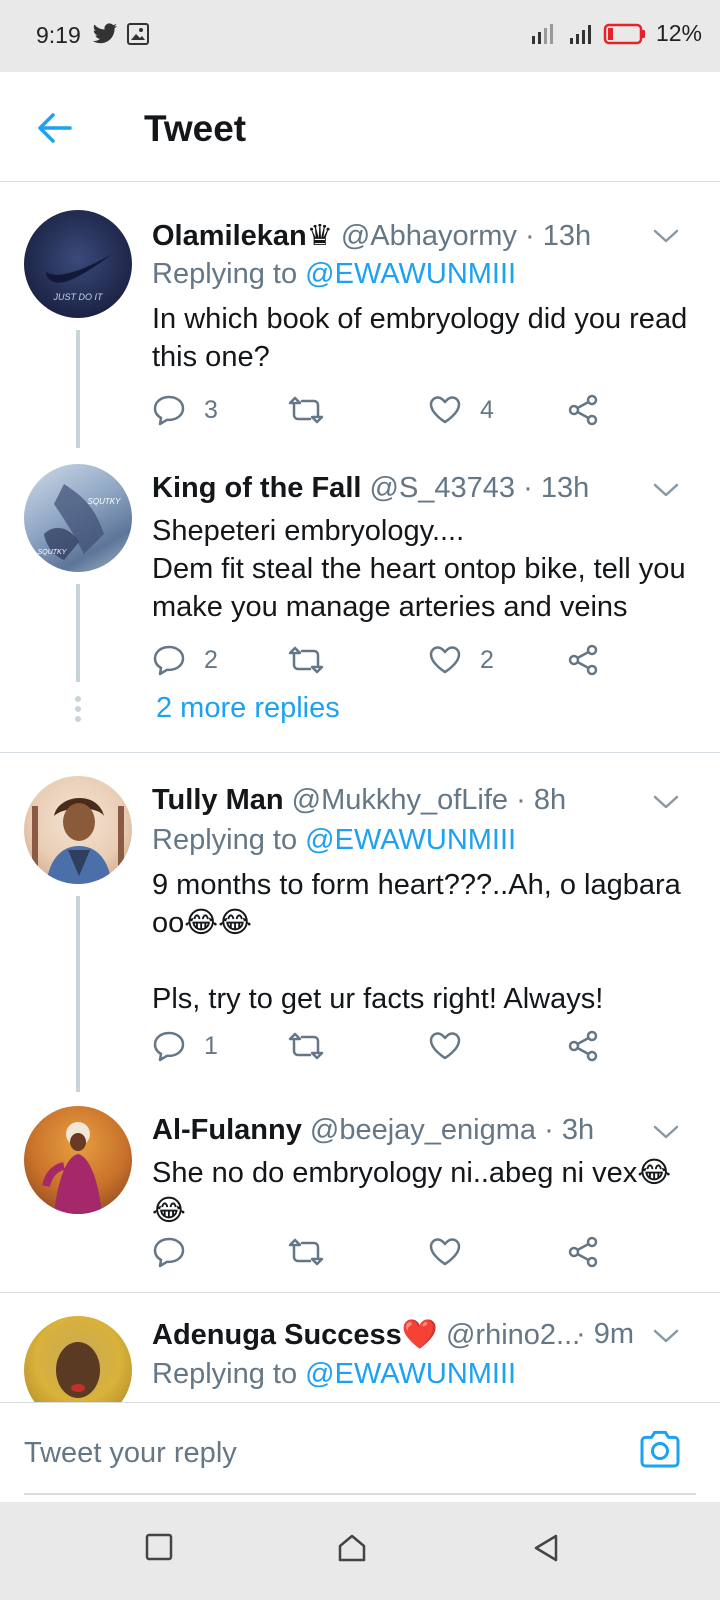 The image size is (720, 1600). I want to click on reply-count: 1, so click(211, 1045).